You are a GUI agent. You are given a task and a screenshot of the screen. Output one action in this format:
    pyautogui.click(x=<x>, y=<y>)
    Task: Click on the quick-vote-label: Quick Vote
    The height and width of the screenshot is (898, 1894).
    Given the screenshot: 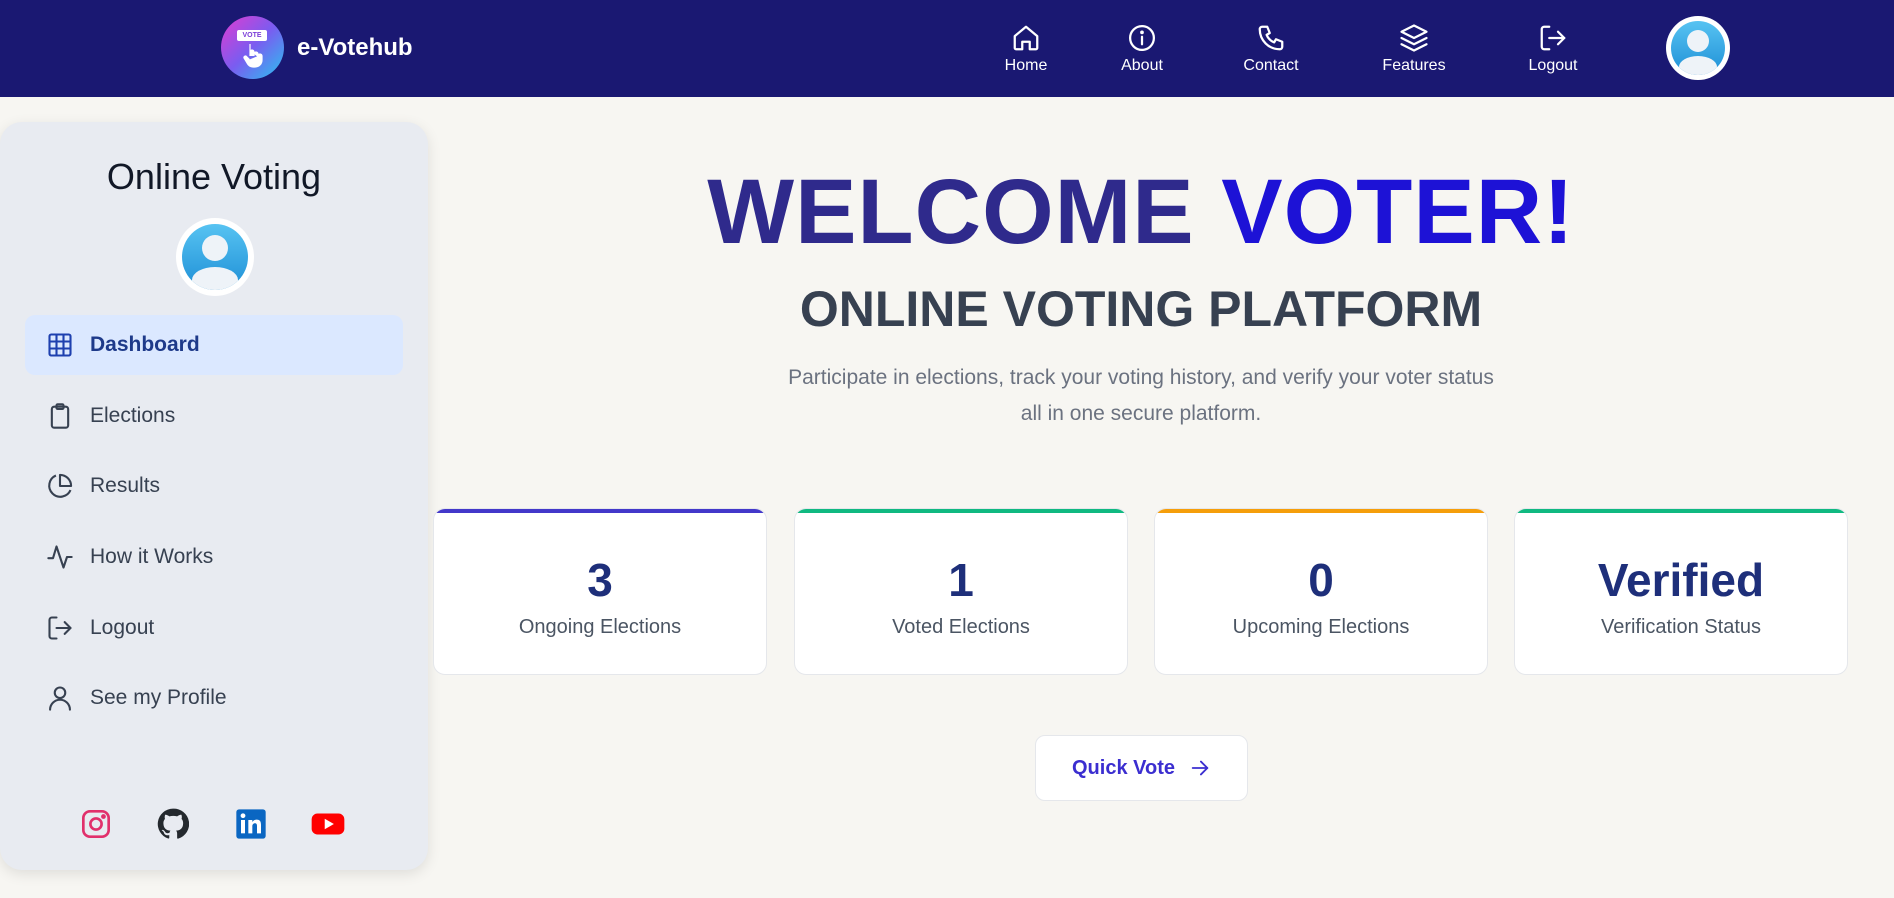 What is the action you would take?
    pyautogui.click(x=1123, y=767)
    